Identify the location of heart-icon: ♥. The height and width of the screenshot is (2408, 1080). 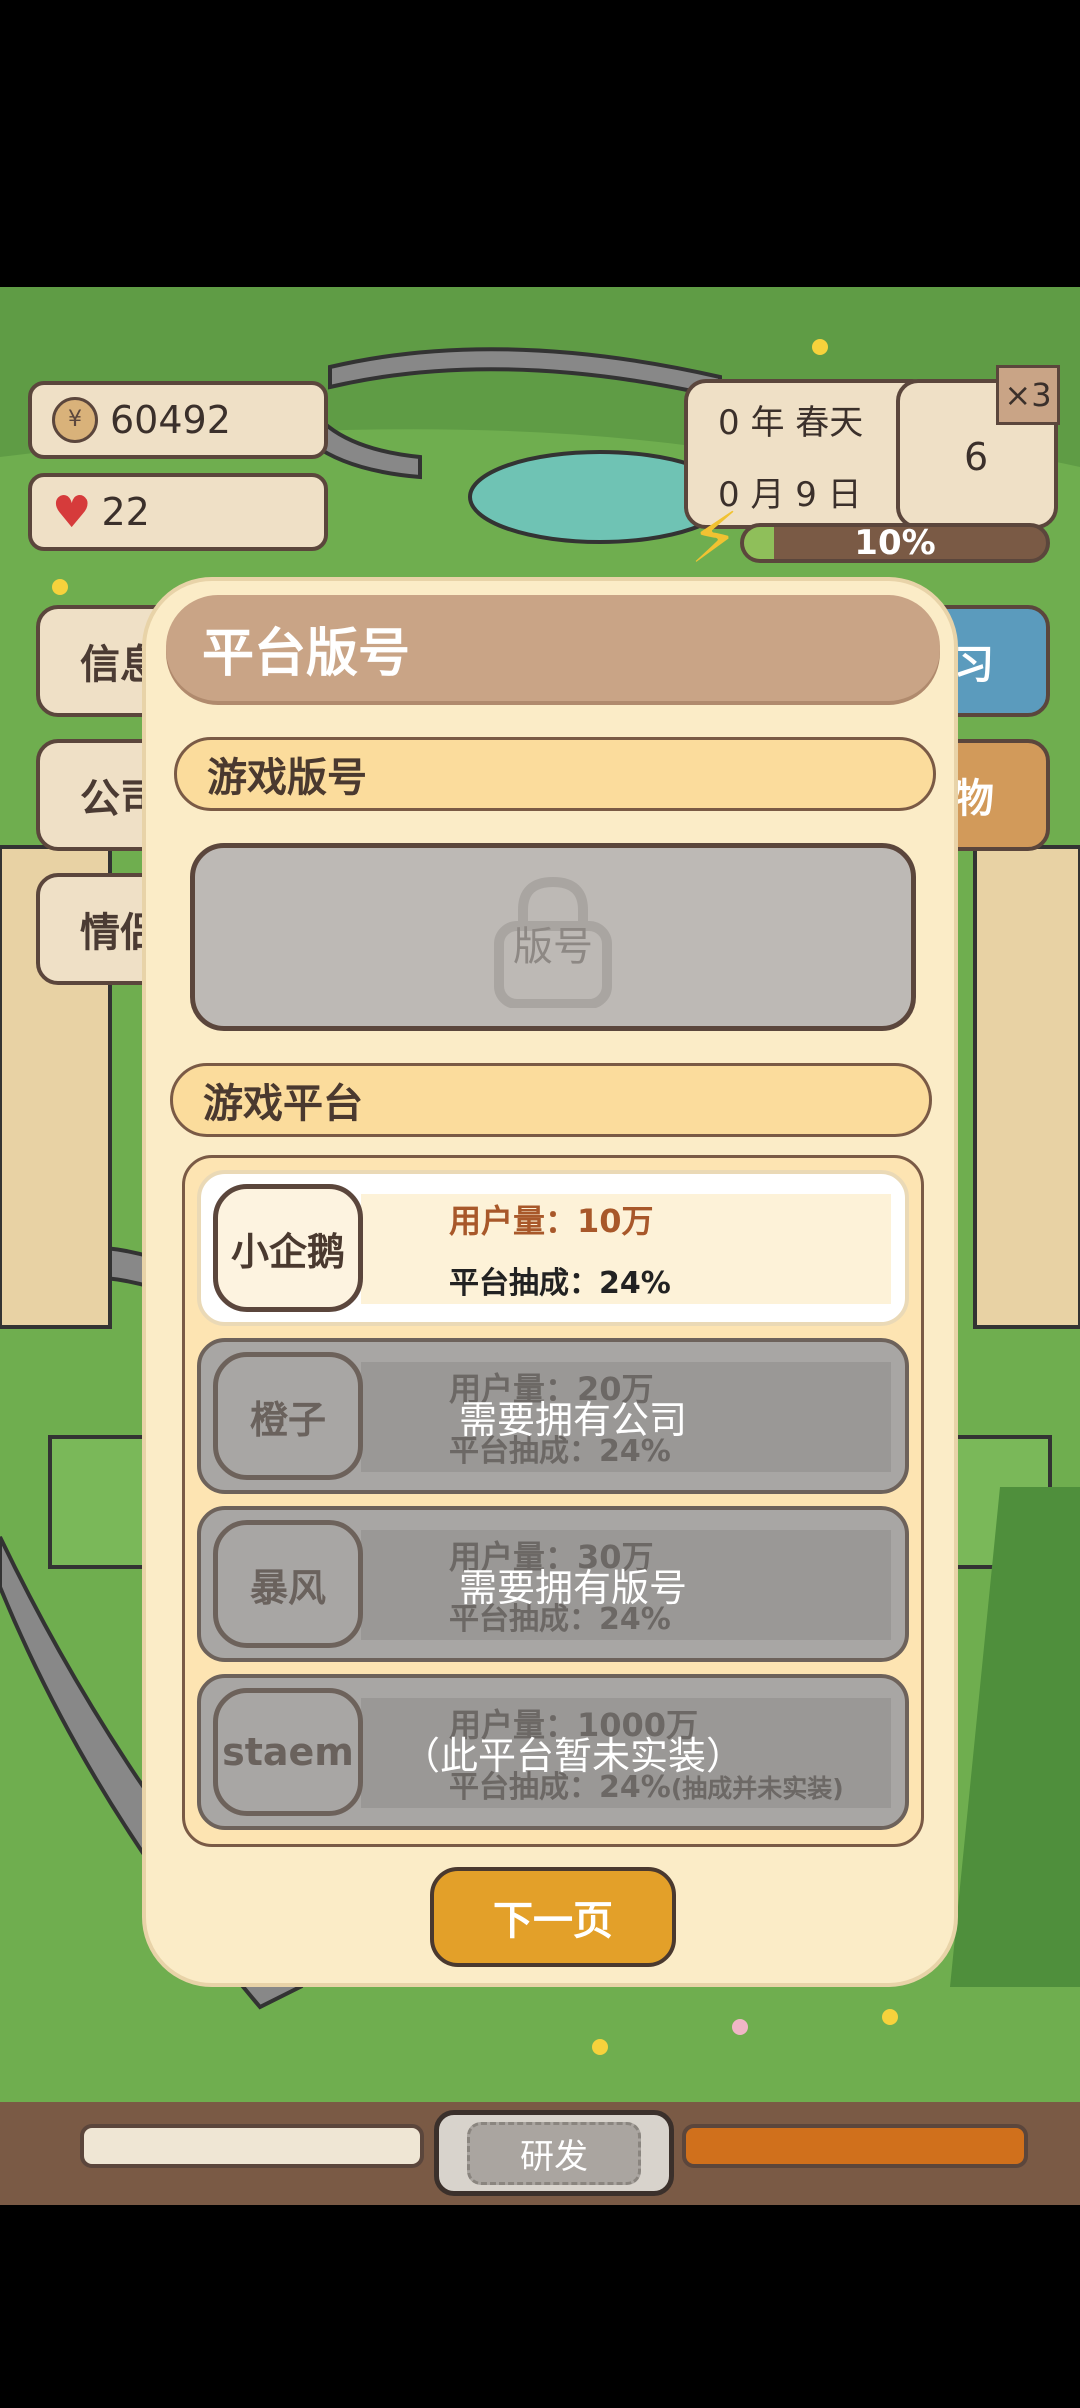
(72, 512).